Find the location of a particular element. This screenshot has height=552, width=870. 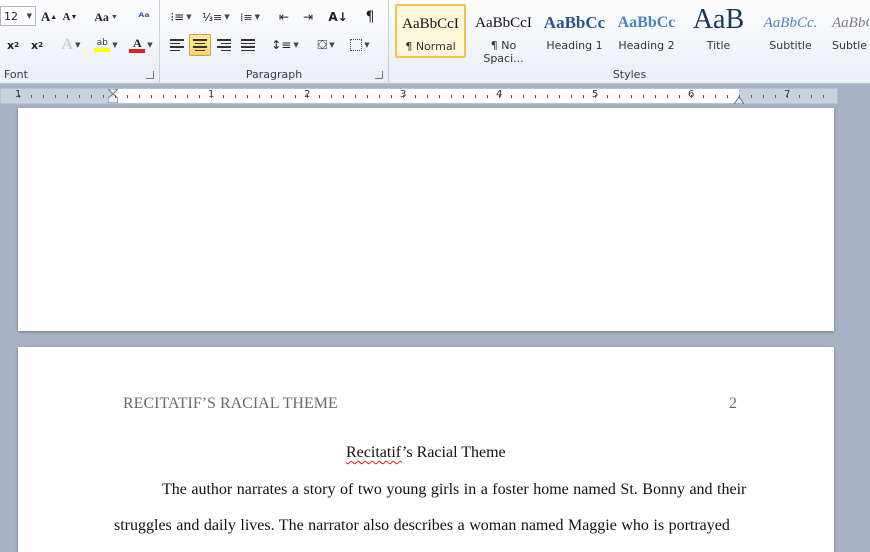

borders-button: ▼ is located at coordinates (360, 45).